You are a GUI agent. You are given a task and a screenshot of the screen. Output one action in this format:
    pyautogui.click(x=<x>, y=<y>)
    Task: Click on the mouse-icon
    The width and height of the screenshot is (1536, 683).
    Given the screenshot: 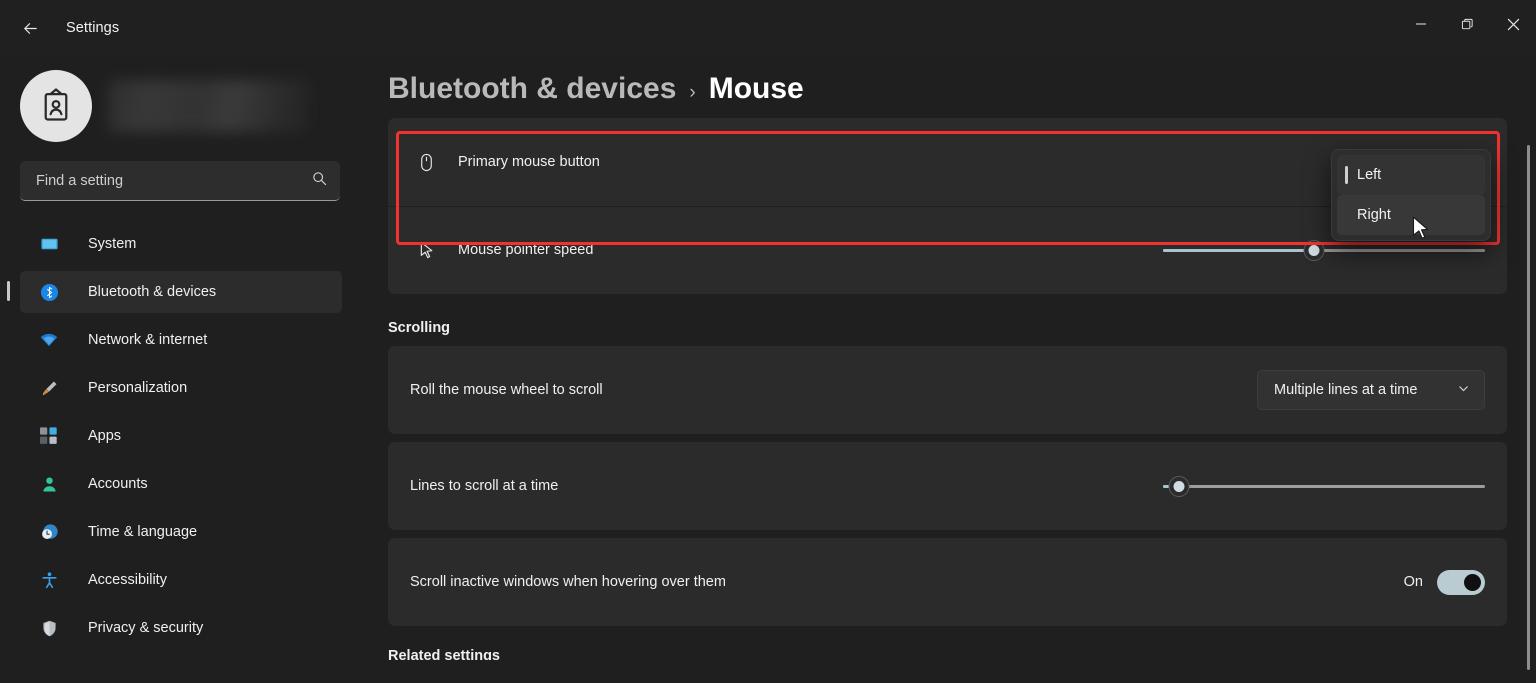 What is the action you would take?
    pyautogui.click(x=426, y=162)
    